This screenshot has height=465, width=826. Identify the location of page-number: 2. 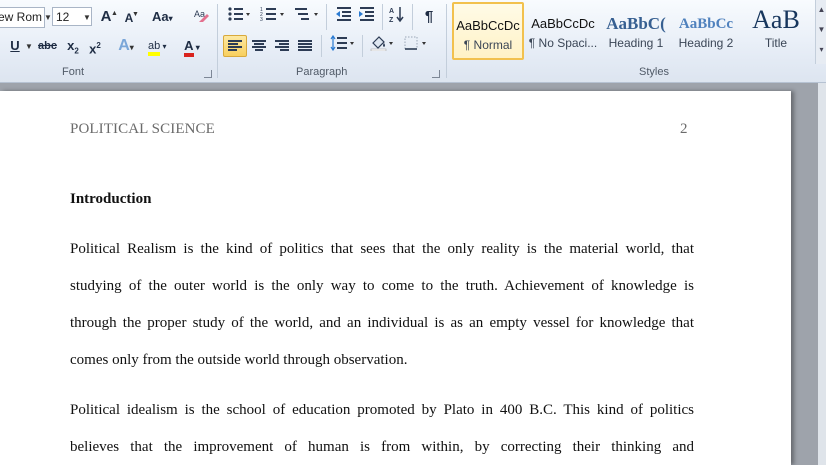
(684, 129).